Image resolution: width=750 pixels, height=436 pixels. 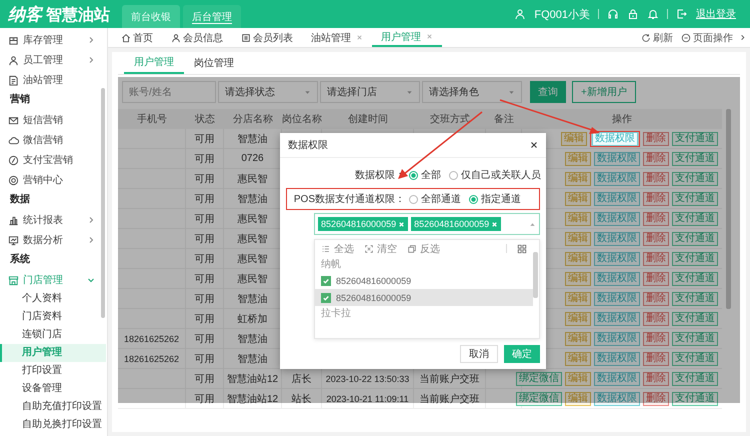 I want to click on page-tab: 会员列表, so click(x=267, y=37).